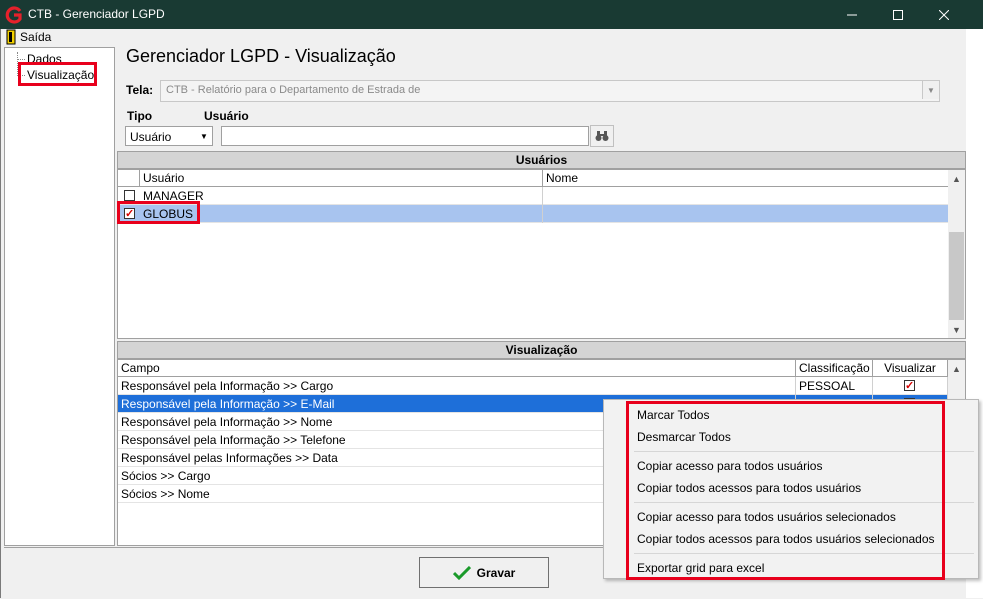 This screenshot has width=983, height=599. I want to click on minimize-icon, so click(852, 14).